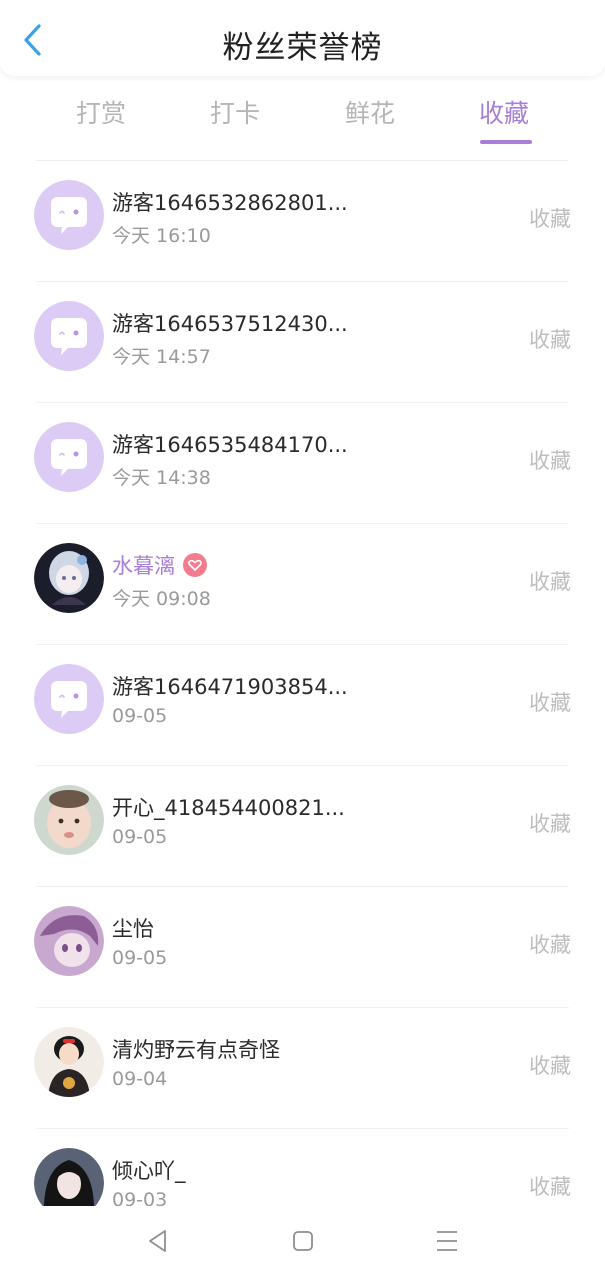 The image size is (605, 1280). I want to click on triangle-back-icon, so click(157, 1241).